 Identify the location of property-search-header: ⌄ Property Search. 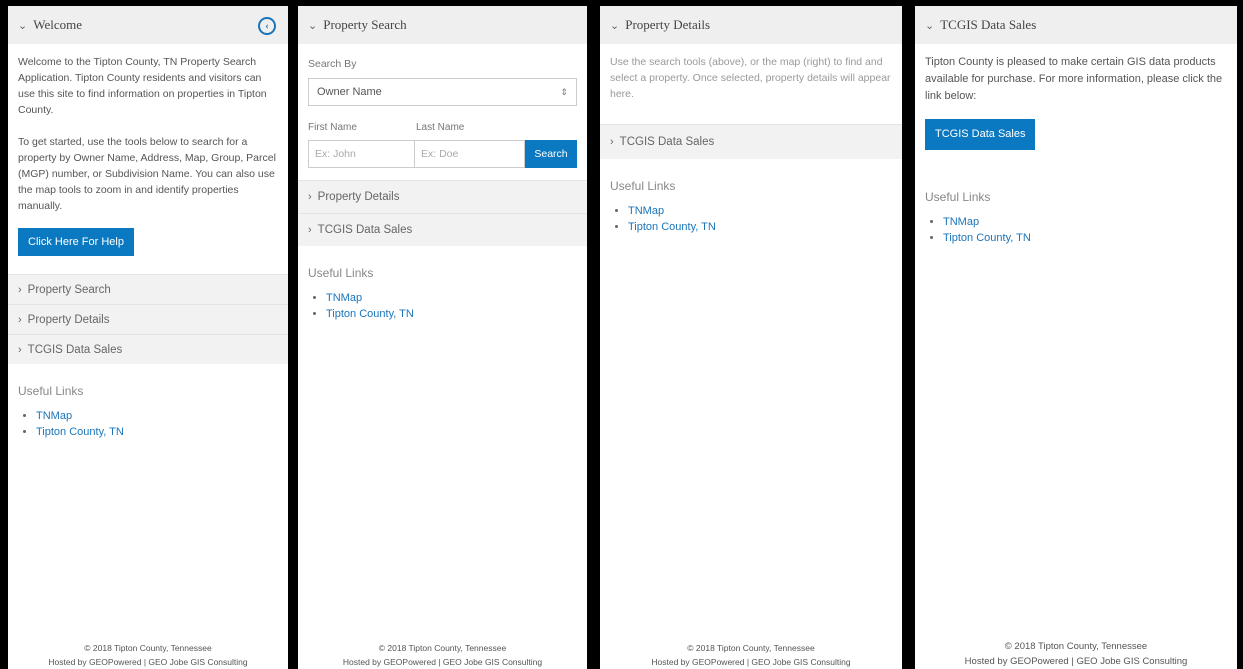
(442, 25).